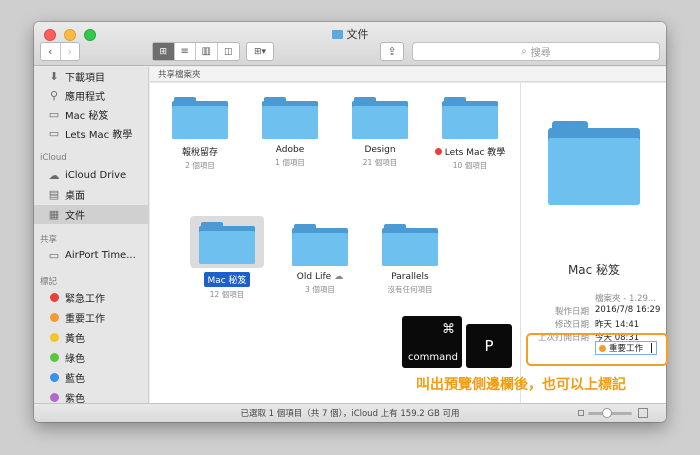 This screenshot has width=700, height=455. What do you see at coordinates (350, 44) in the screenshot?
I see `toolbar: 文件 ‹ › ⊞ ≡ ▥ ◫ ⊞▾ ⇪ ⌕ 搜尋` at bounding box center [350, 44].